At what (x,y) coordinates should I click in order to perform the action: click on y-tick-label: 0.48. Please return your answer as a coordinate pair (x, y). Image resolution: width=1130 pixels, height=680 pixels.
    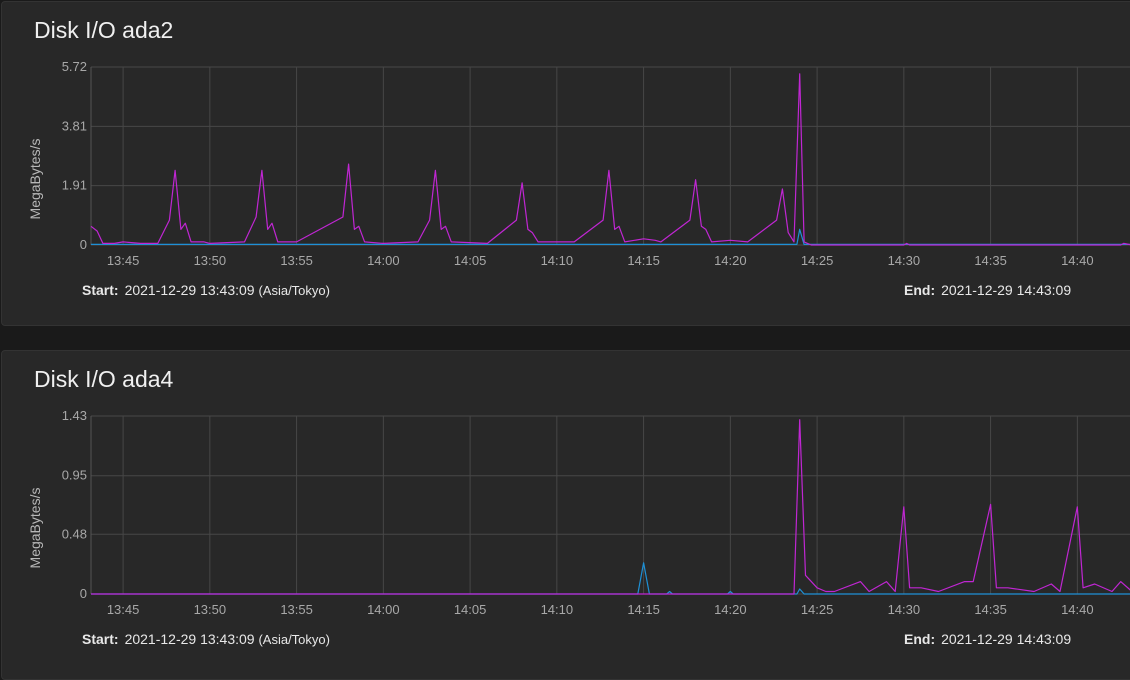
    Looking at the image, I should click on (74, 533).